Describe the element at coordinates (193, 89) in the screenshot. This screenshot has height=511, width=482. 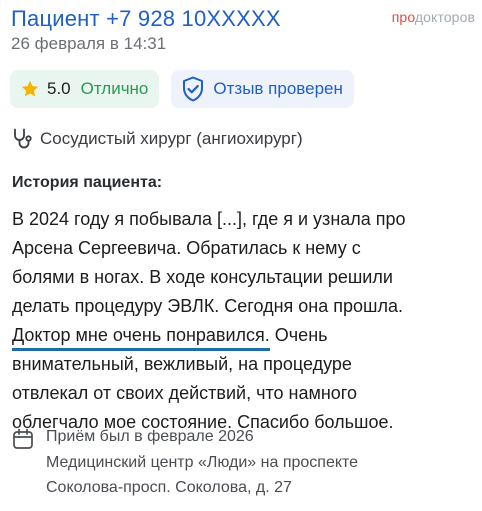
I see `shield-check-icon` at that location.